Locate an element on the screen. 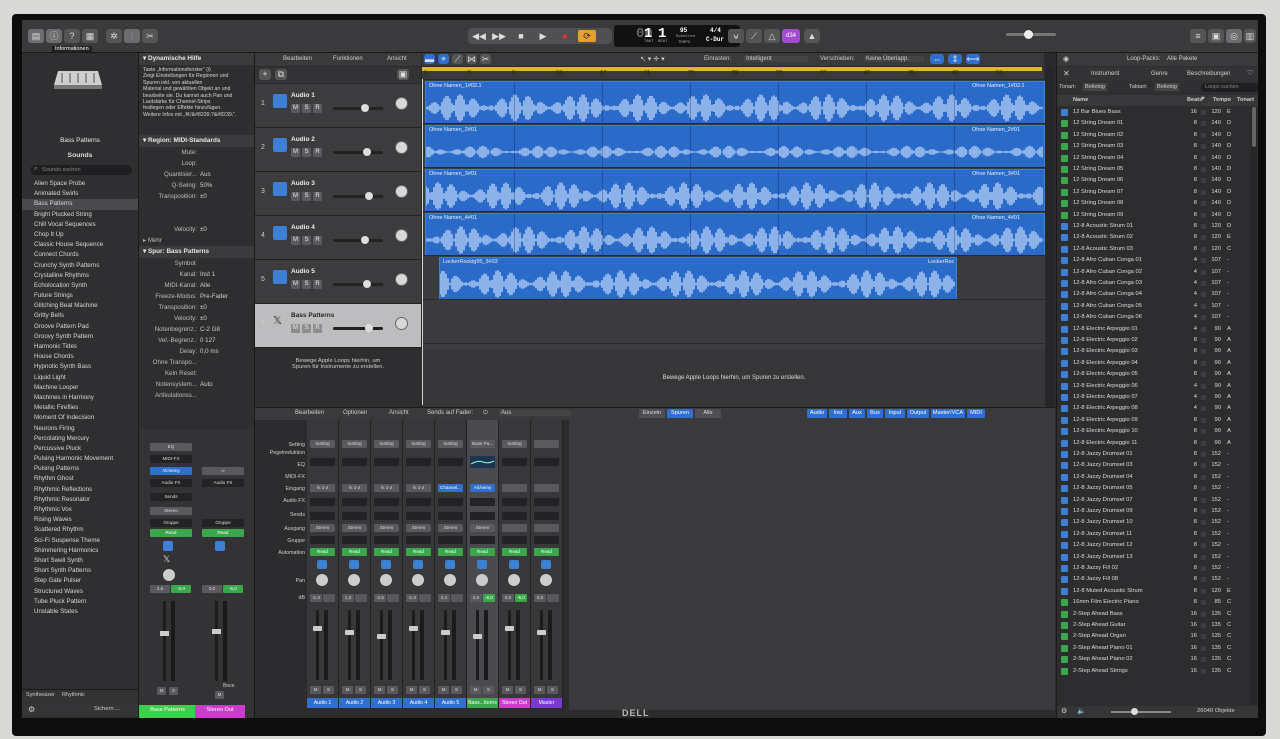  speaker-icon: 🔈 is located at coordinates (1081, 711).